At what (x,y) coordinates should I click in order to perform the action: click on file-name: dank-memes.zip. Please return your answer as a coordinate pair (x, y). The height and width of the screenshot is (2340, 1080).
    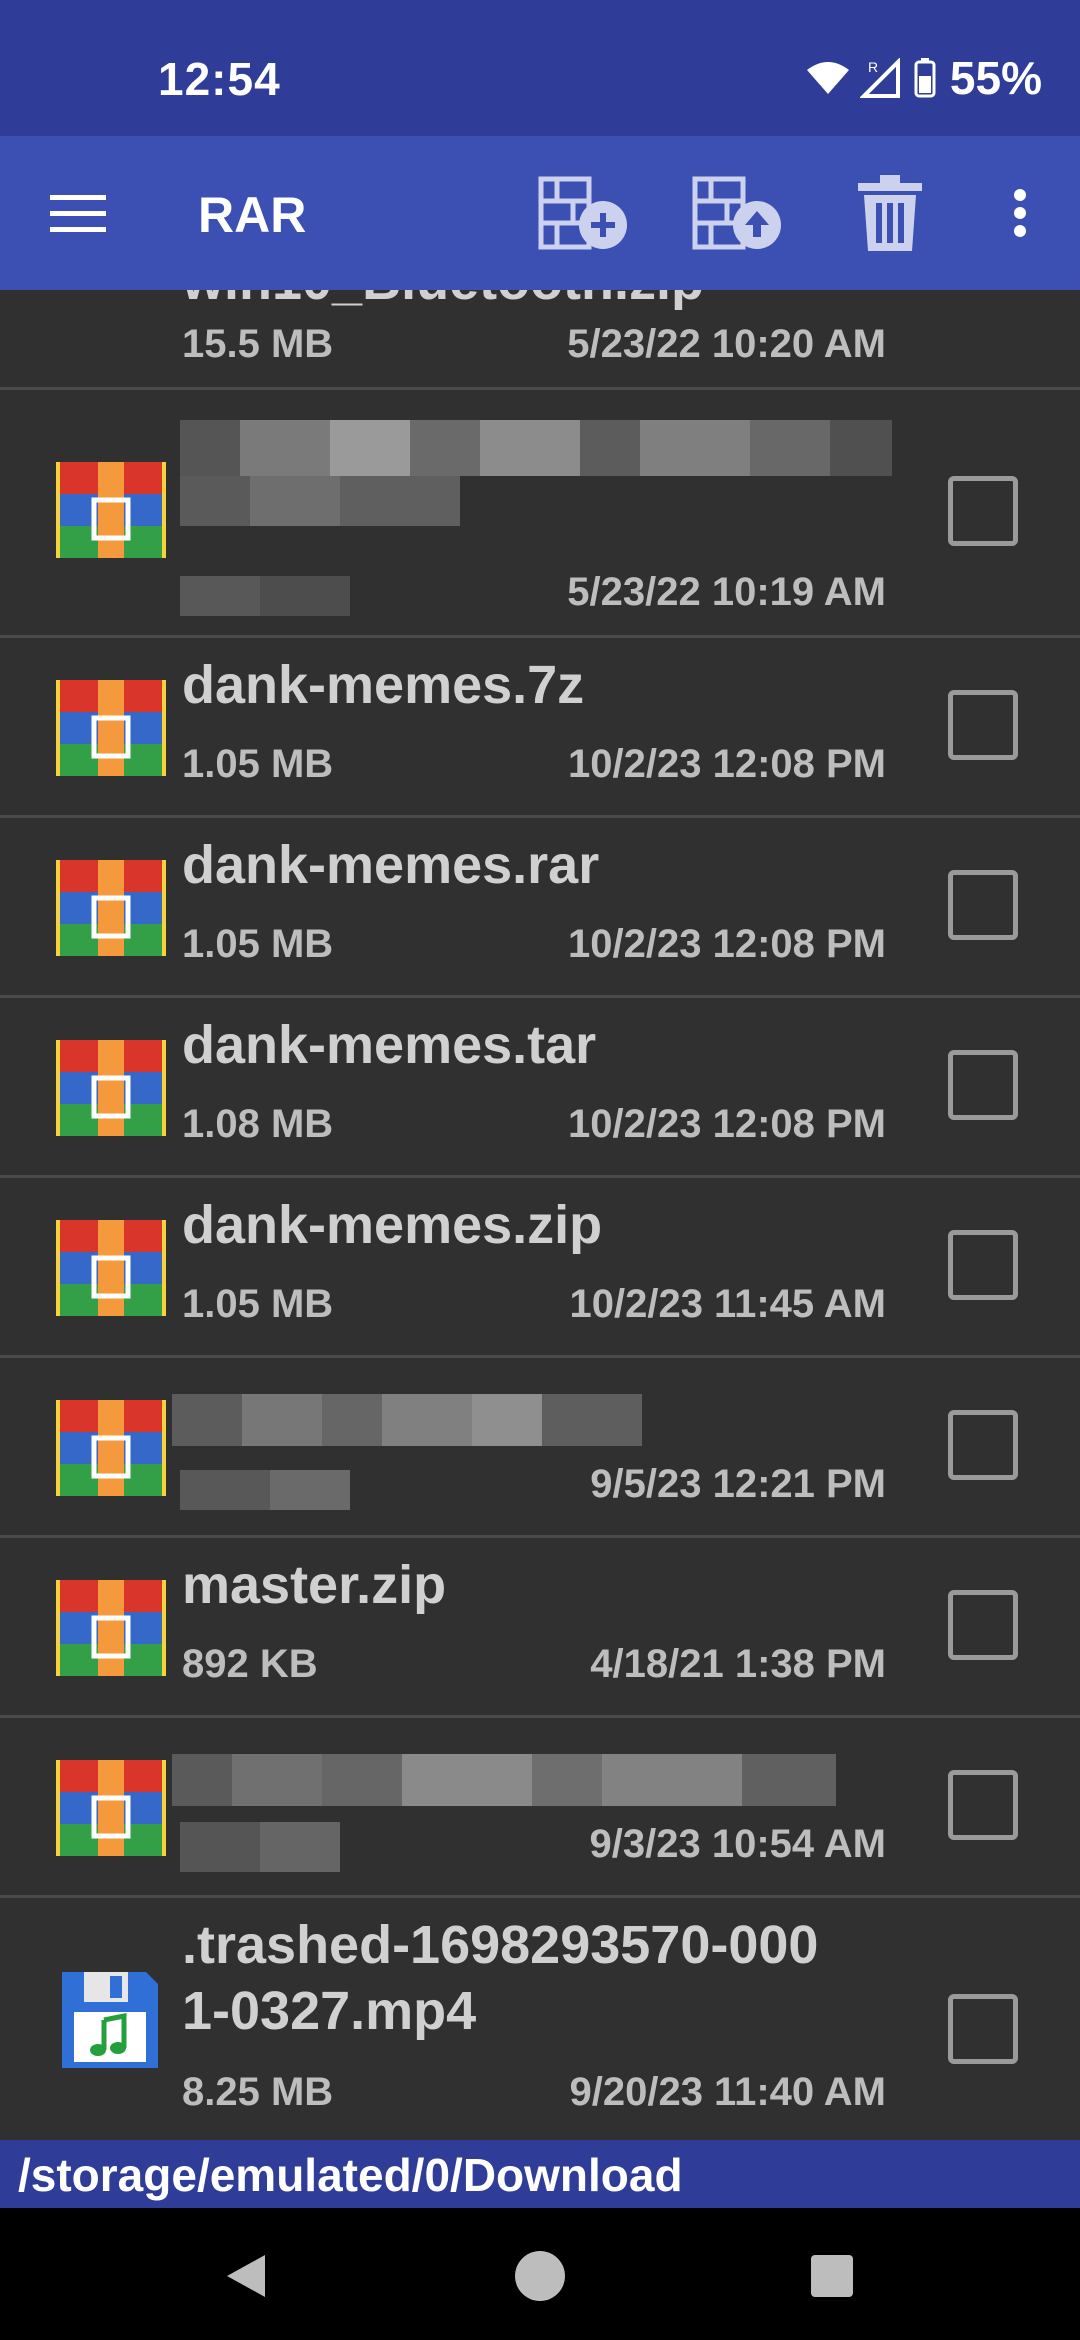
    Looking at the image, I should click on (392, 1225).